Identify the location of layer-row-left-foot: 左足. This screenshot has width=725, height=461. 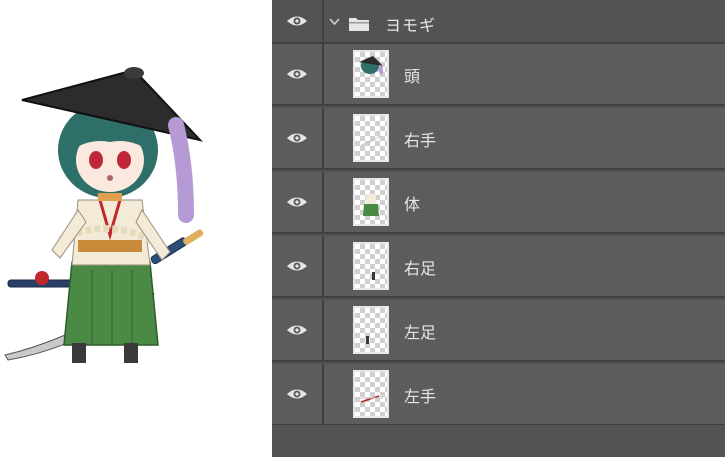
(498, 331).